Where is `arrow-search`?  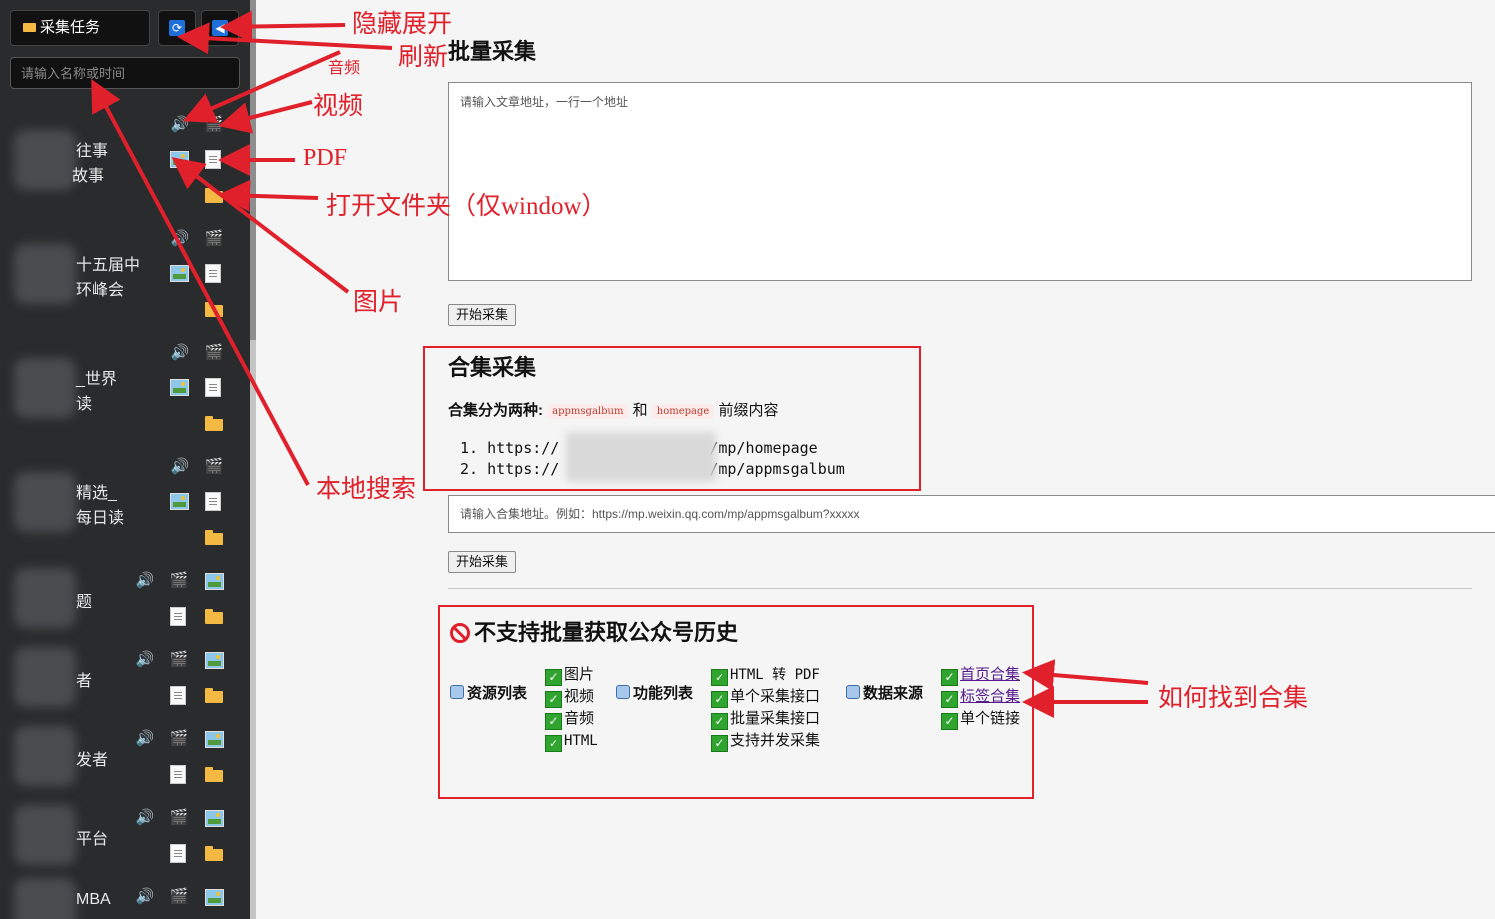 arrow-search is located at coordinates (200, 282).